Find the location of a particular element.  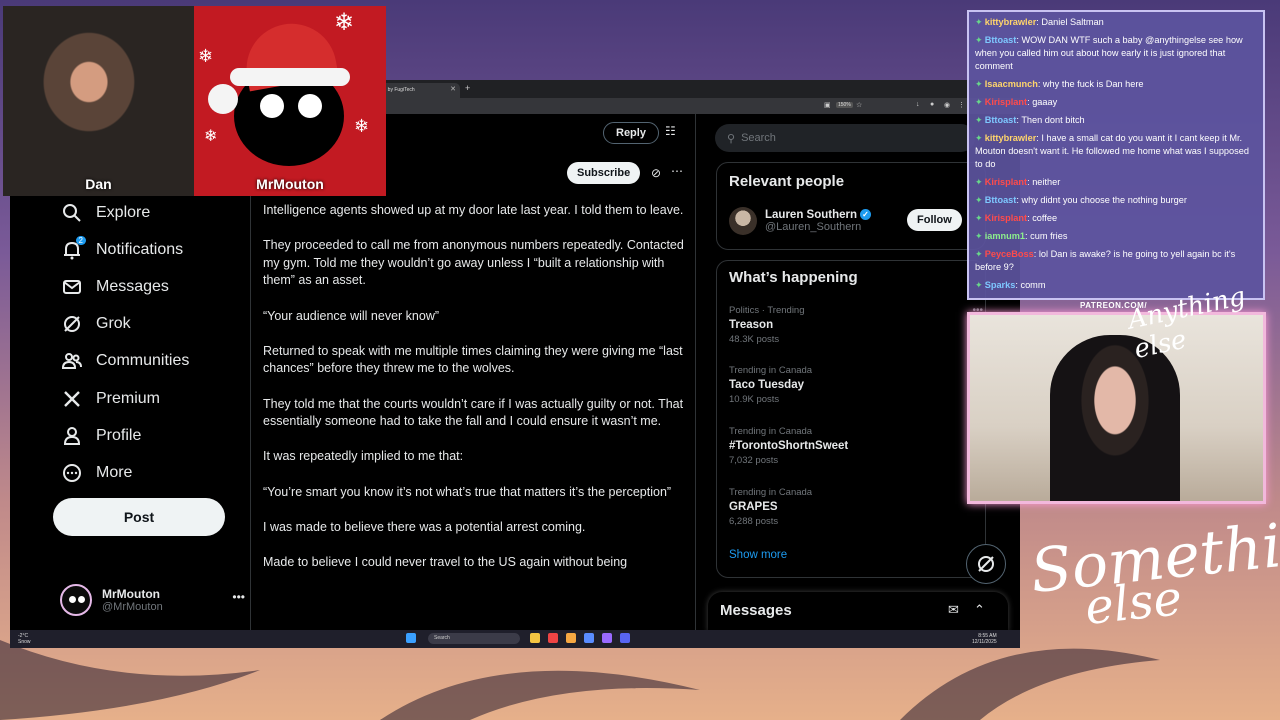

account-switcher: MrMouton @MrMouton ••• is located at coordinates (152, 600).